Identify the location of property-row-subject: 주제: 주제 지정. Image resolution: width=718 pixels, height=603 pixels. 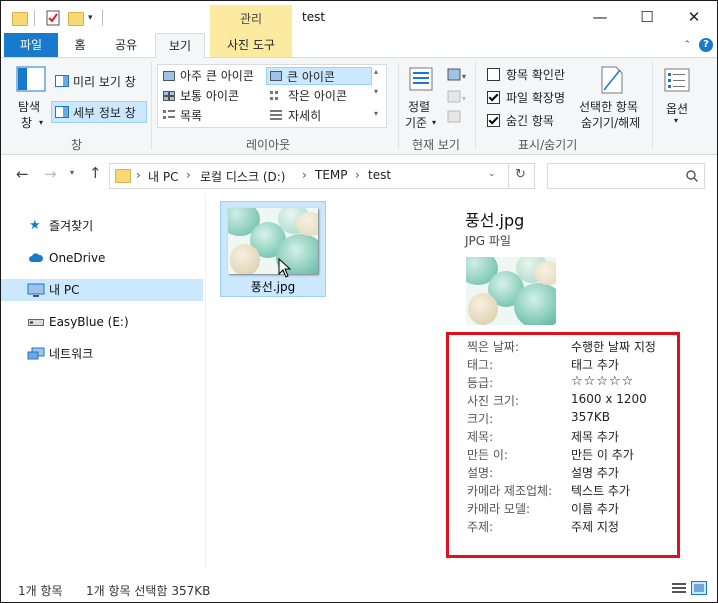
(572, 527).